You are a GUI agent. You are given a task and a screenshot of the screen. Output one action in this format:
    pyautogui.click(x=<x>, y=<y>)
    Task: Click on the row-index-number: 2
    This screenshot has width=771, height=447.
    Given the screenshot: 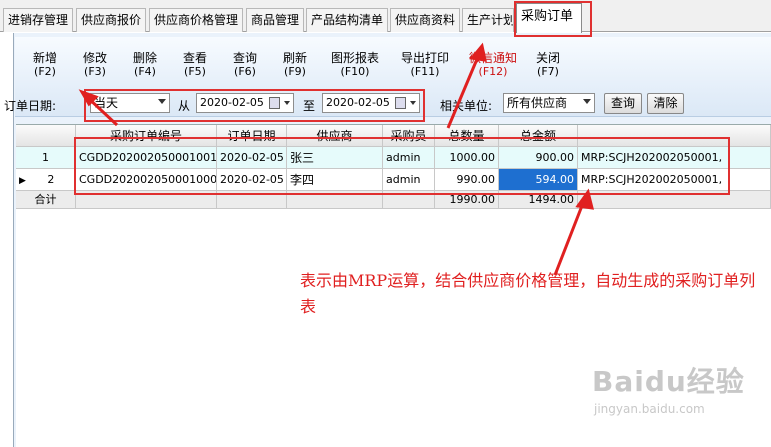 What is the action you would take?
    pyautogui.click(x=51, y=179)
    